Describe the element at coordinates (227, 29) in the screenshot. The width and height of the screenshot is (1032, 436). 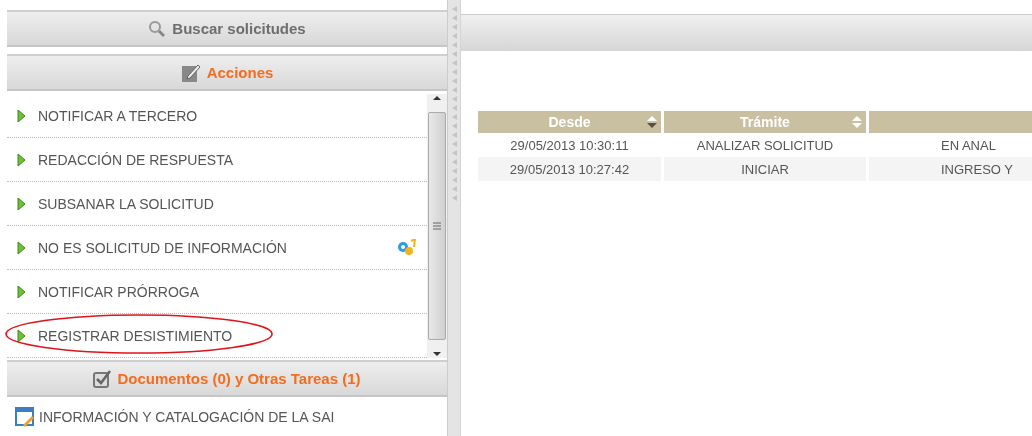
I see `section-header: Buscar solicitudes` at that location.